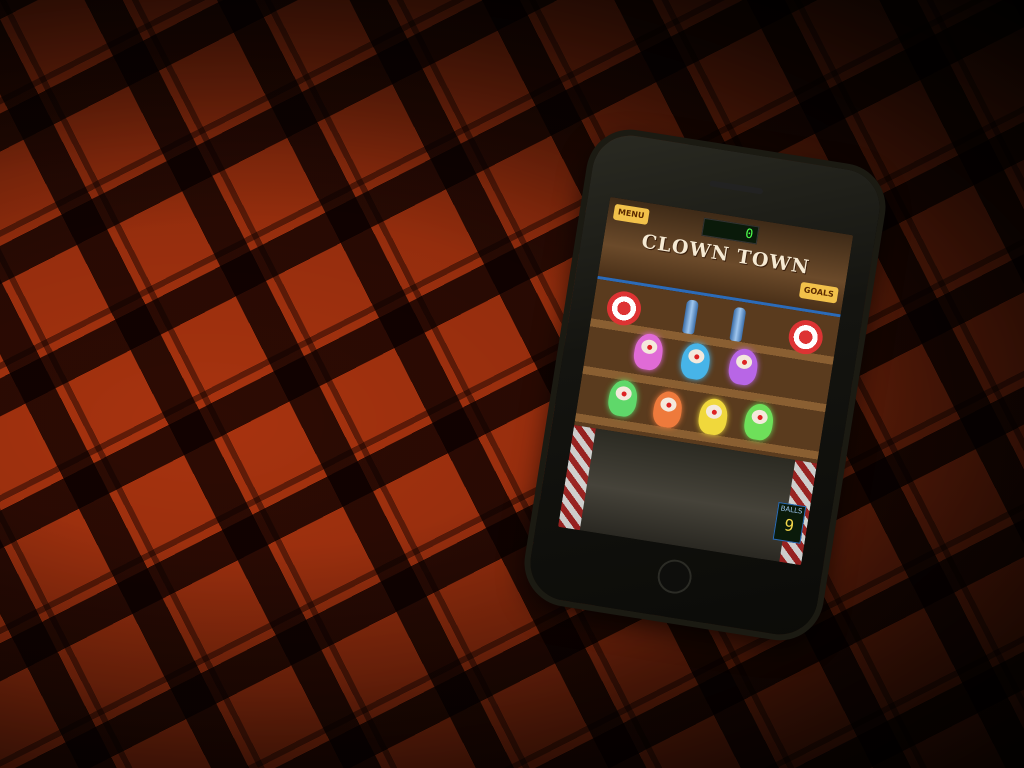 The height and width of the screenshot is (768, 1024). Describe the element at coordinates (631, 214) in the screenshot. I see `menu-button: MENU` at that location.